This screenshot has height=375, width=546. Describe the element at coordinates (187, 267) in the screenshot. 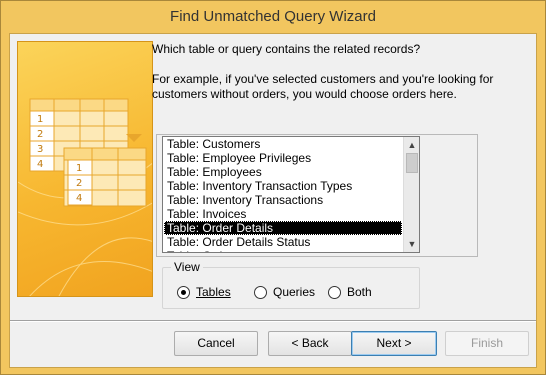

I see `view-legend: View` at that location.